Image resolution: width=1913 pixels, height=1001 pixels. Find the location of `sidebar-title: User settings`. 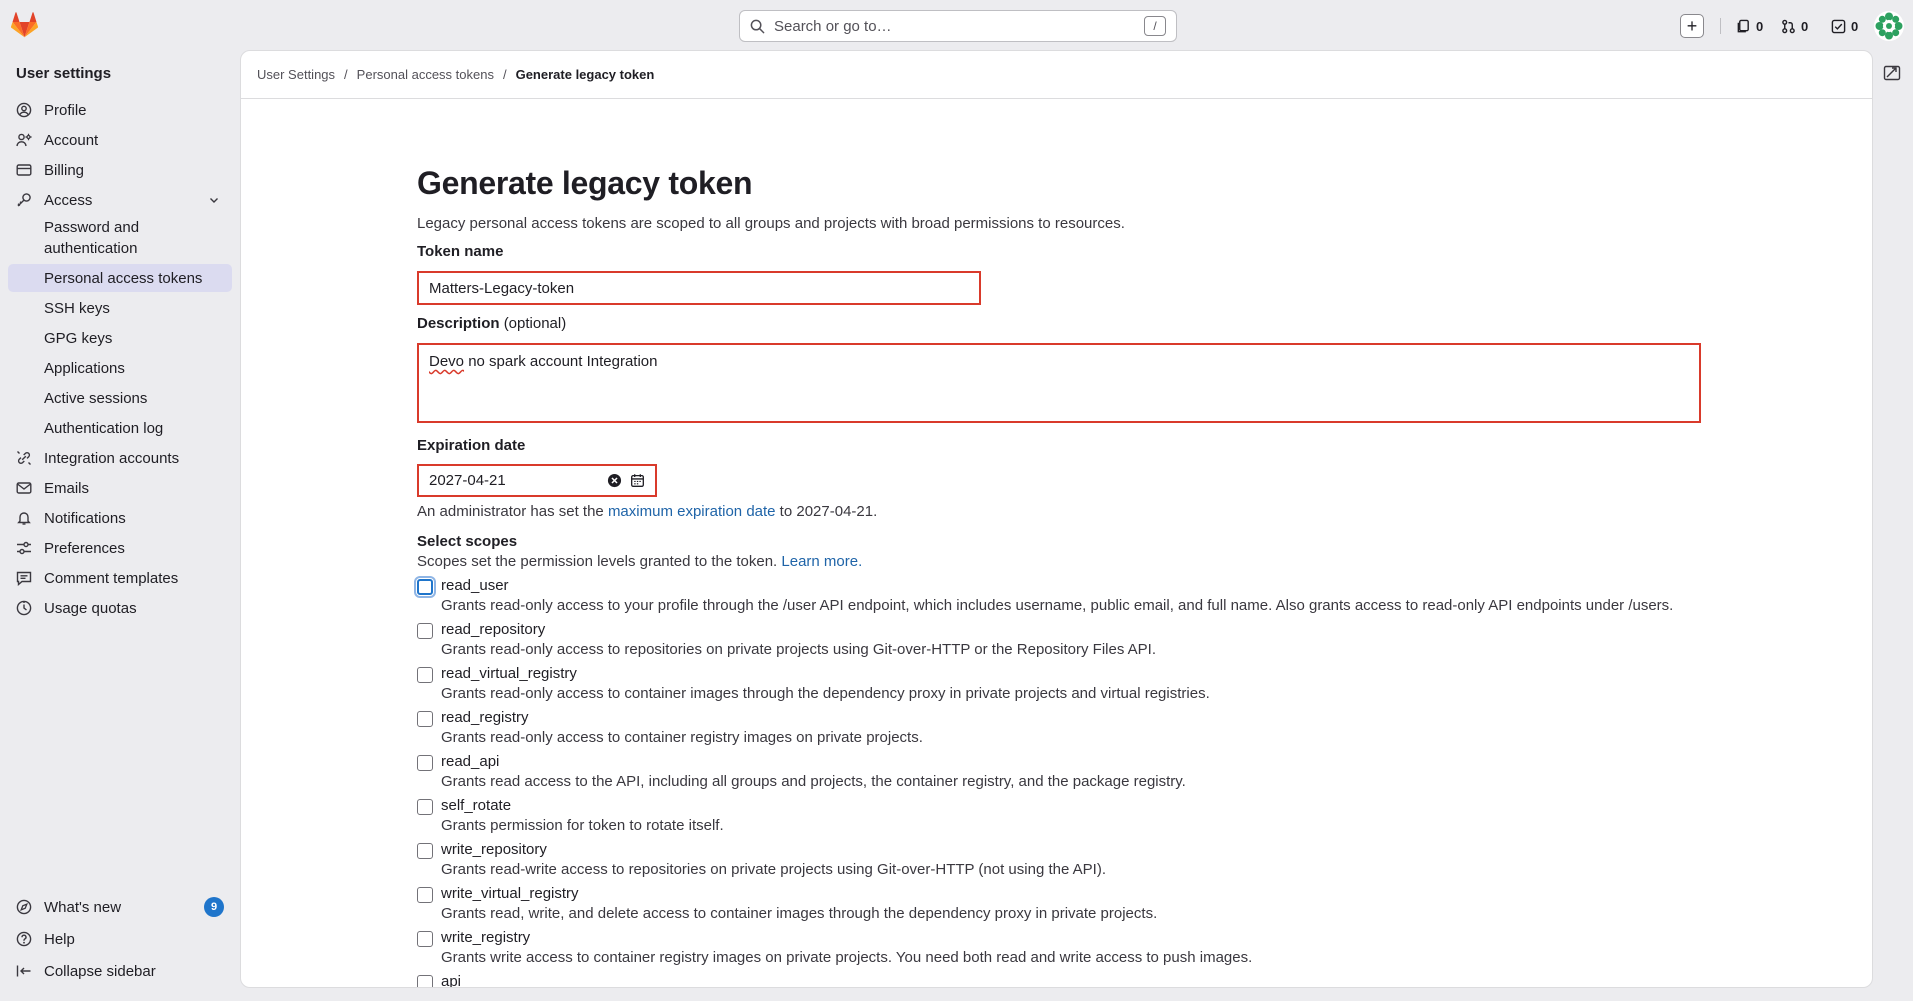

sidebar-title: User settings is located at coordinates (64, 73).